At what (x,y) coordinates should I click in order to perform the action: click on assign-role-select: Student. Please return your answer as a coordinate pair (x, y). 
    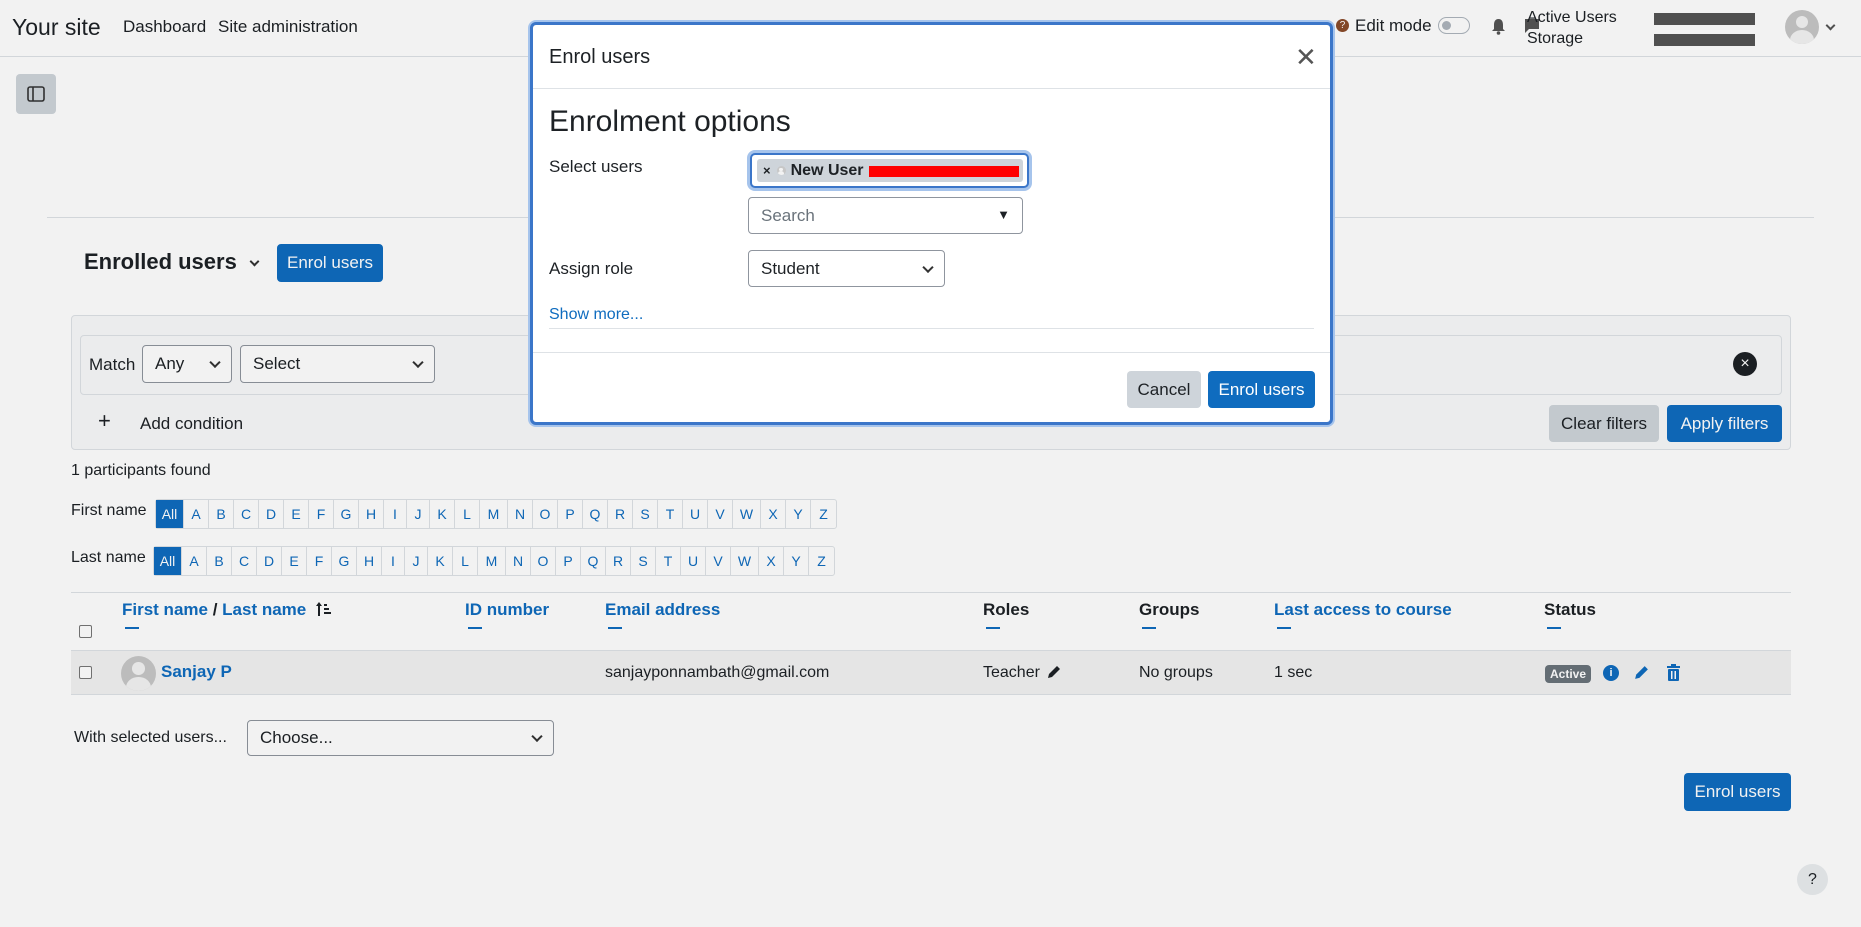
    Looking at the image, I should click on (846, 268).